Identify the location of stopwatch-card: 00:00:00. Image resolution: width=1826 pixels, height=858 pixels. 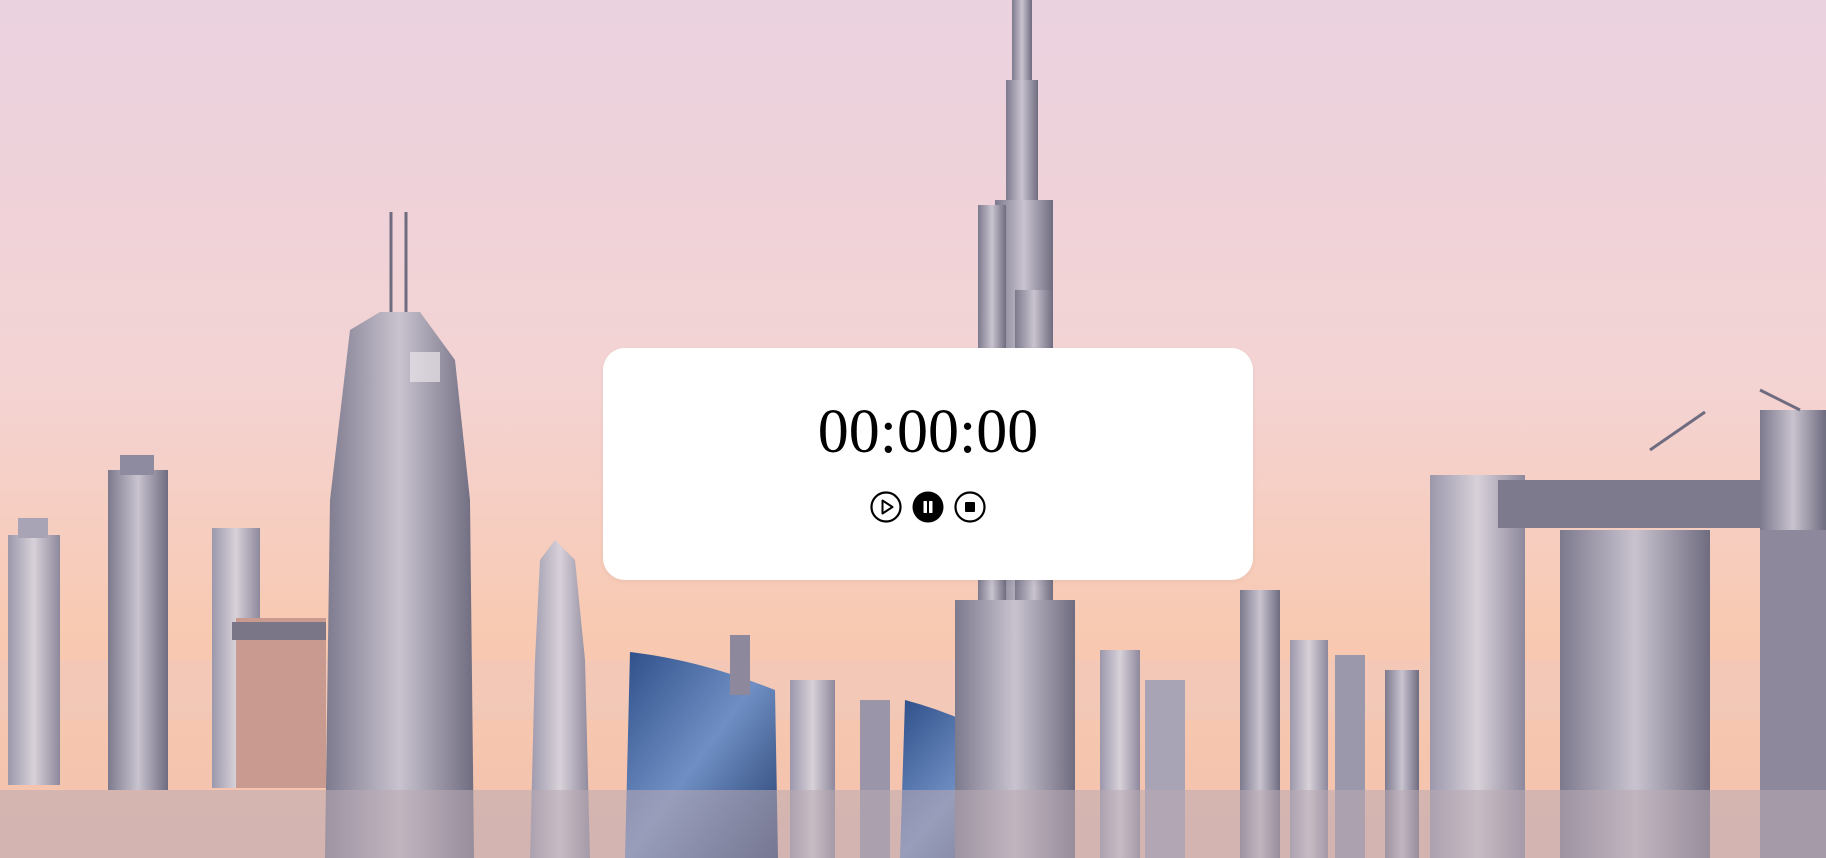
(928, 464).